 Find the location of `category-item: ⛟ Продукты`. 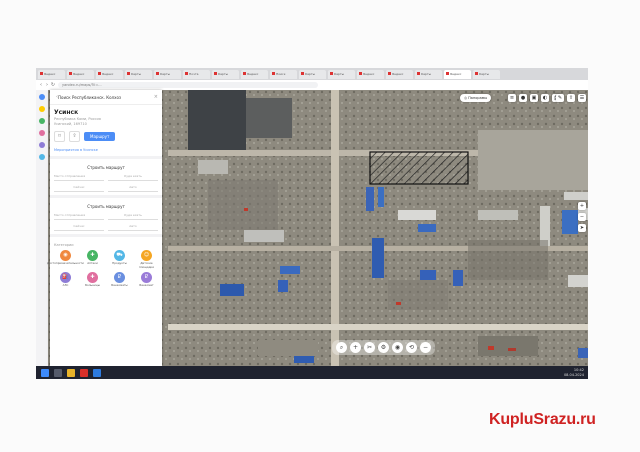

category-item: ⛟ Продукты is located at coordinates (119, 259).